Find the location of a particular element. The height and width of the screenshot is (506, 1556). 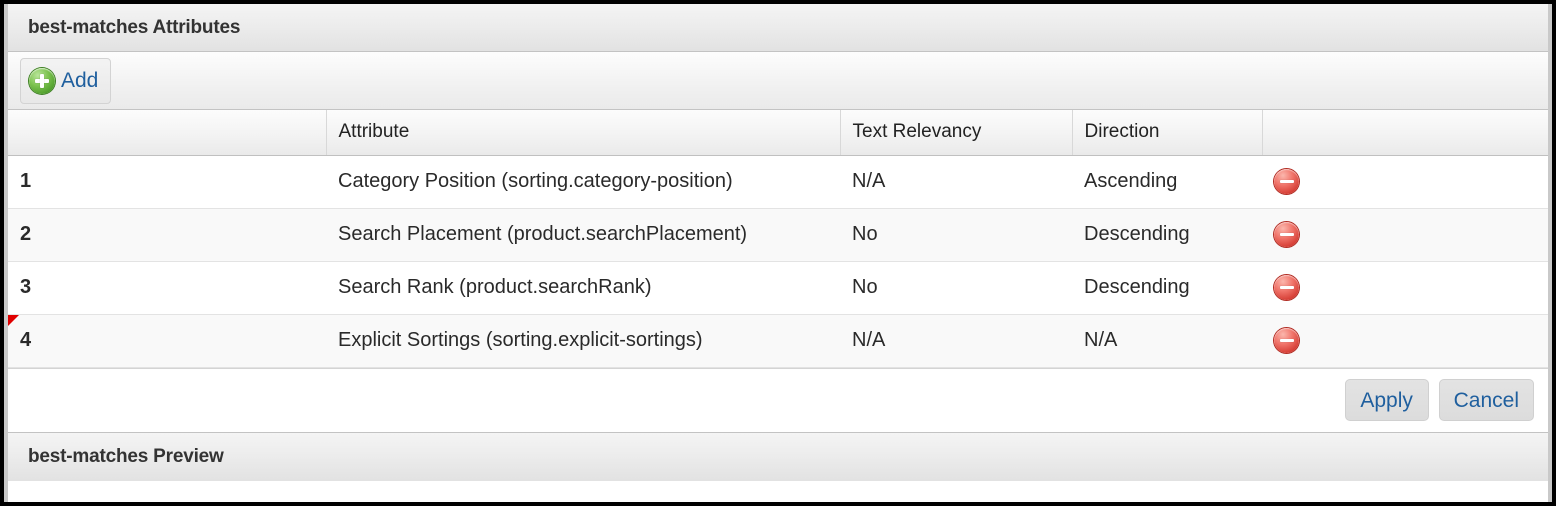

column-header-action is located at coordinates (1405, 133).